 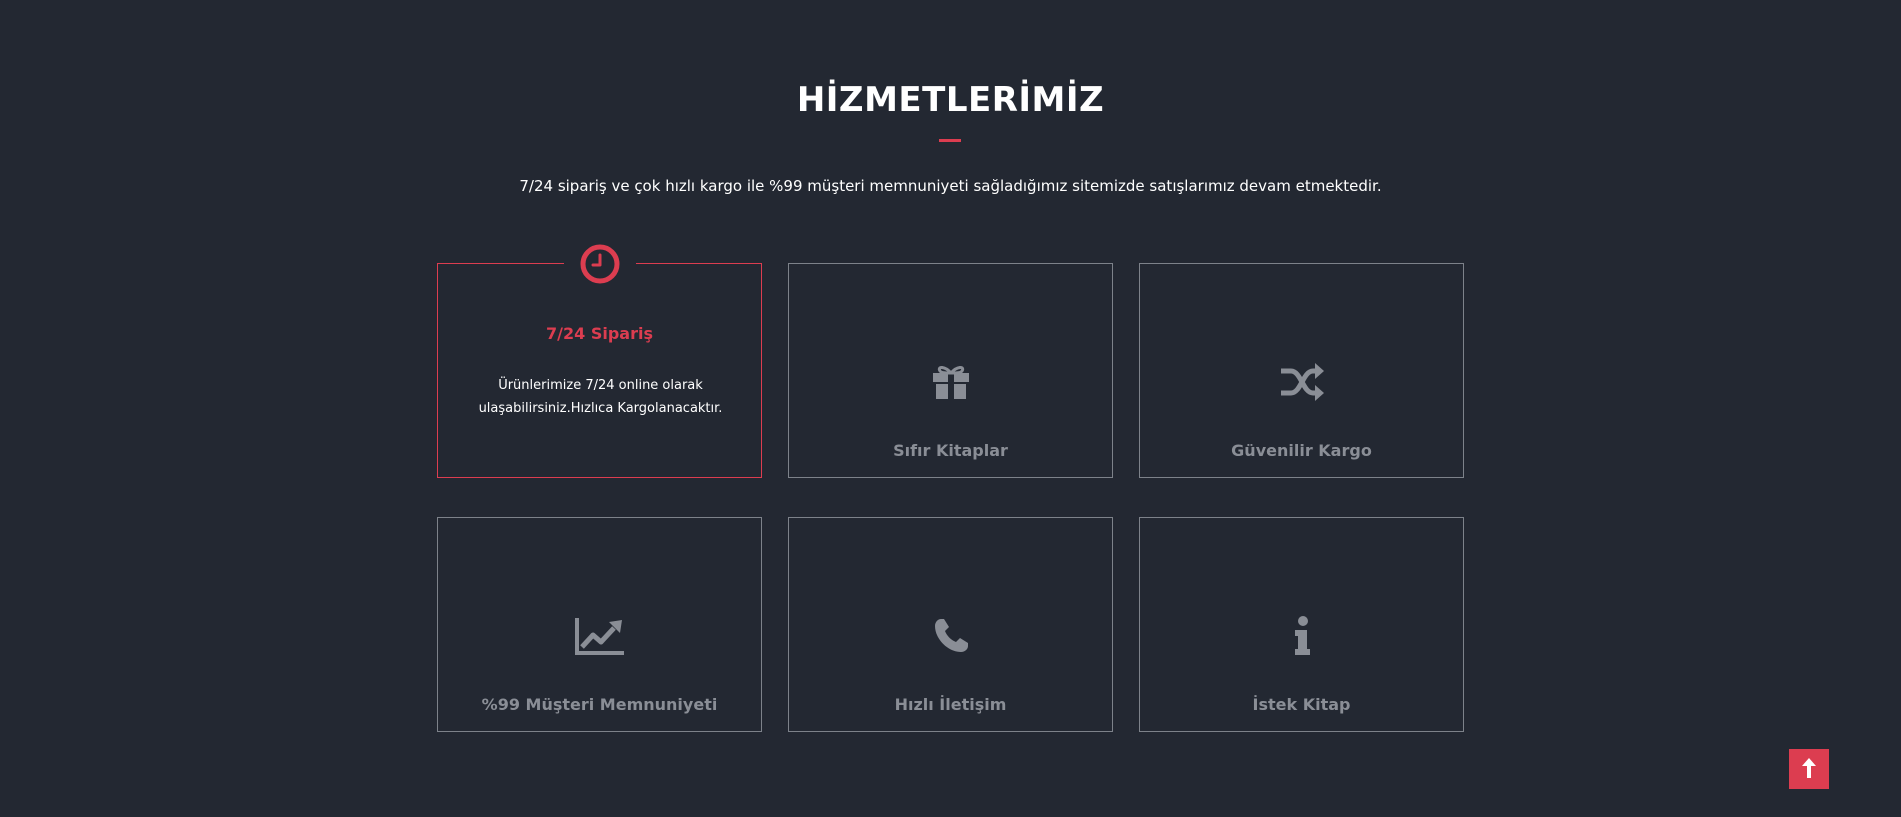 I want to click on service-title: Güvenilir Kargo, so click(x=1301, y=450).